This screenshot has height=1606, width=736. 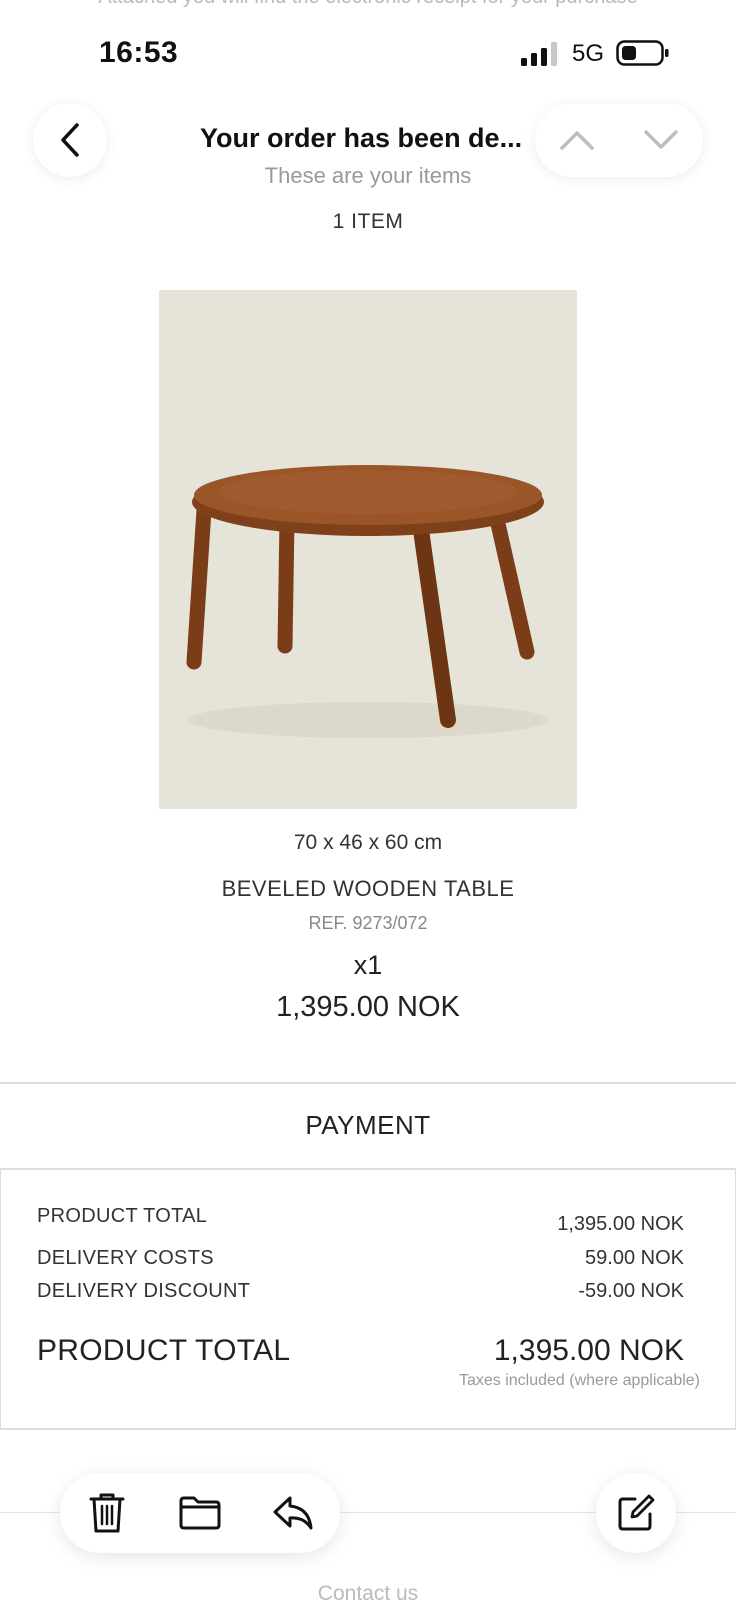 I want to click on grand-total-label: PRODUCT TOTAL, so click(x=164, y=1350).